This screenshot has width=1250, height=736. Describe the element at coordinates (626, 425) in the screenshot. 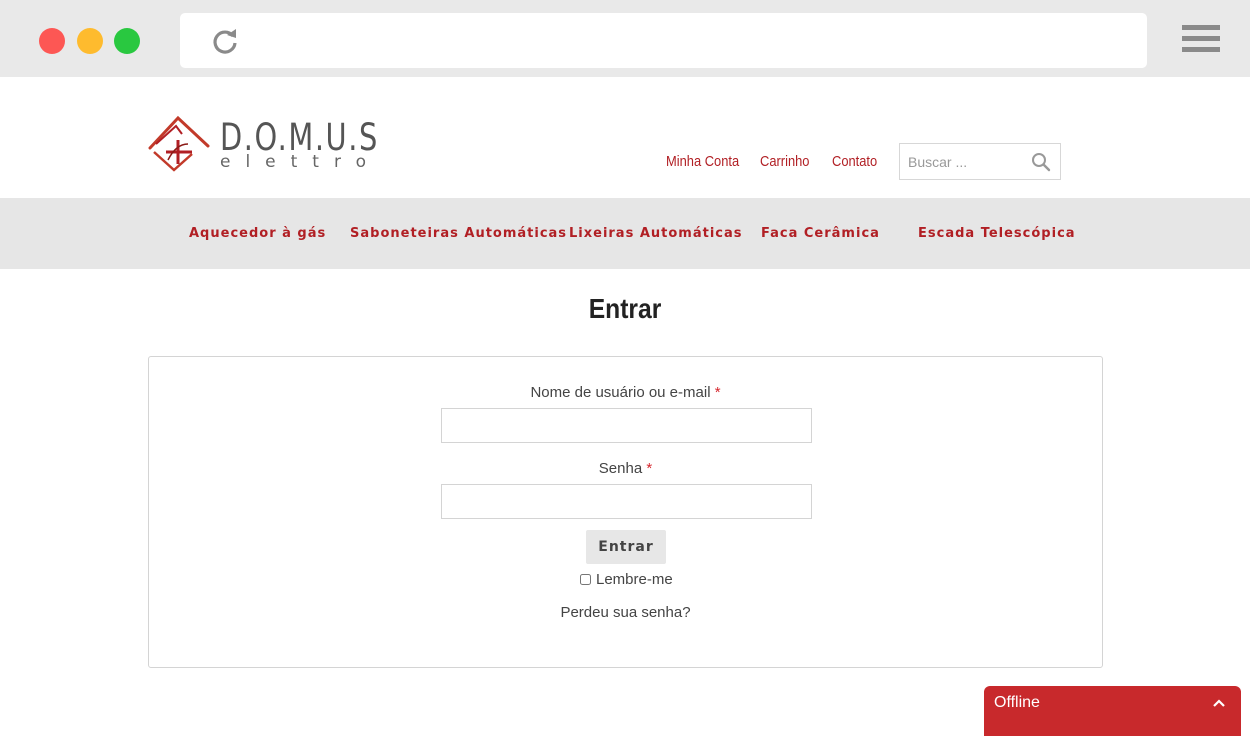

I see `username-field` at that location.